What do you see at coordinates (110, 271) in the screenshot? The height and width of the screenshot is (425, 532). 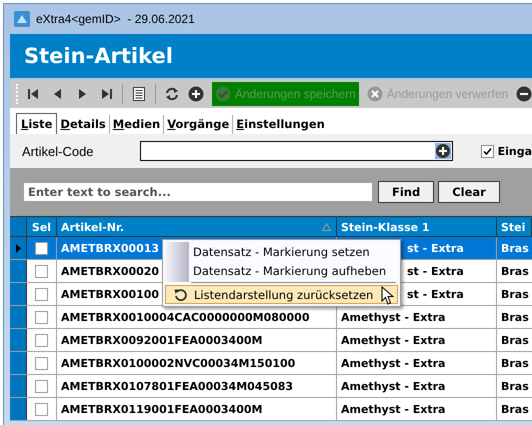 I see `table-cell: AMETBRX00020` at bounding box center [110, 271].